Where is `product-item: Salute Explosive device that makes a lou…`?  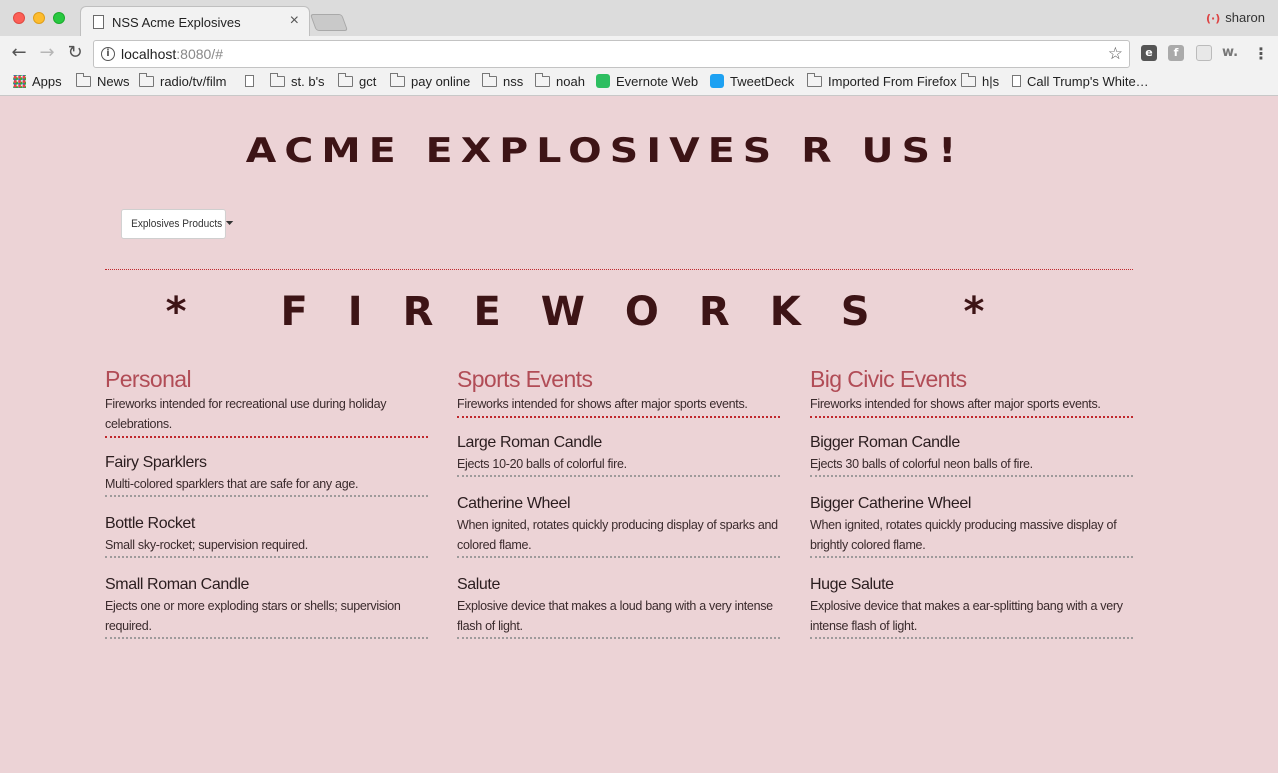
product-item: Salute Explosive device that makes a lou… is located at coordinates (618, 606).